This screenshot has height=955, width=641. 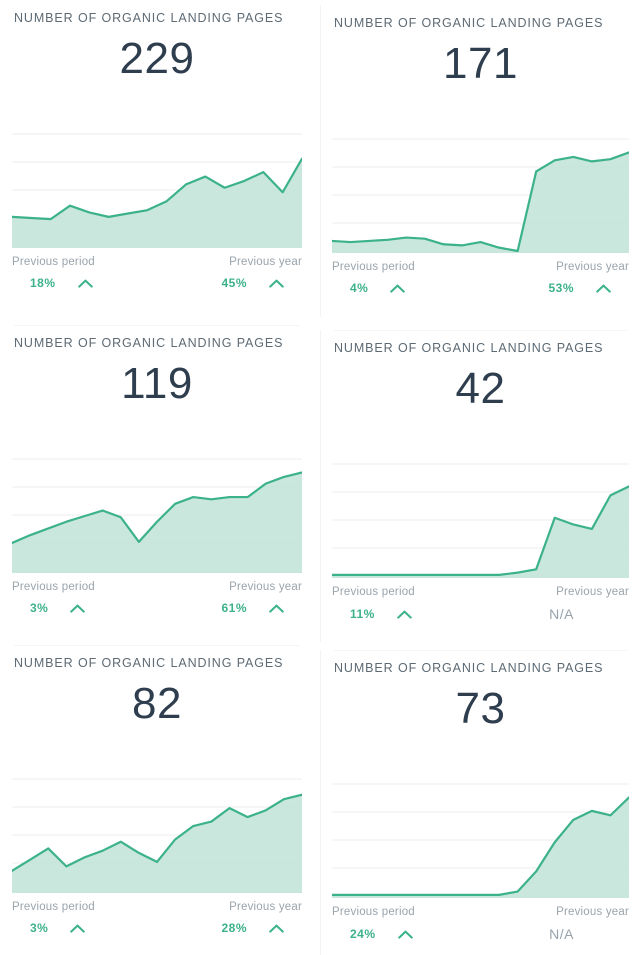 I want to click on card-value: 119, so click(x=157, y=383).